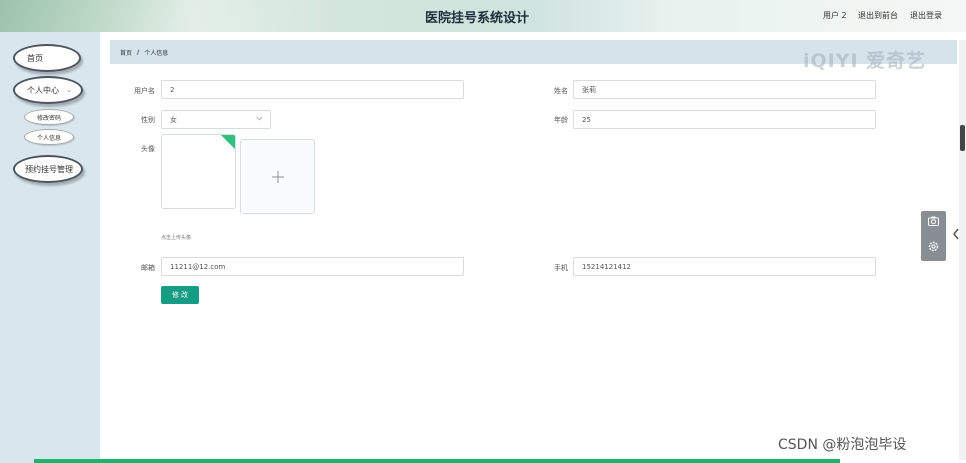 The width and height of the screenshot is (966, 463). What do you see at coordinates (150, 16) in the screenshot?
I see `header-decoration` at bounding box center [150, 16].